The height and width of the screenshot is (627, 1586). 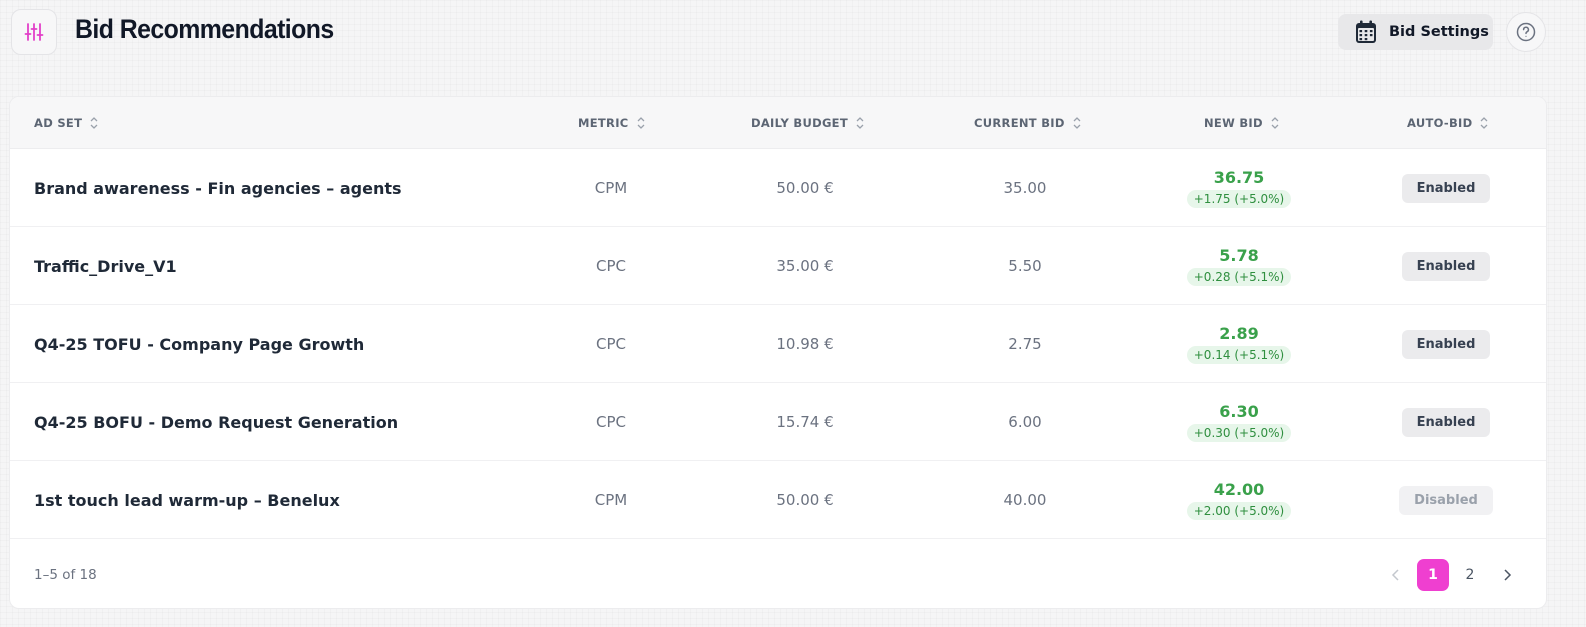 What do you see at coordinates (1470, 575) in the screenshot?
I see `page-button-2: 2` at bounding box center [1470, 575].